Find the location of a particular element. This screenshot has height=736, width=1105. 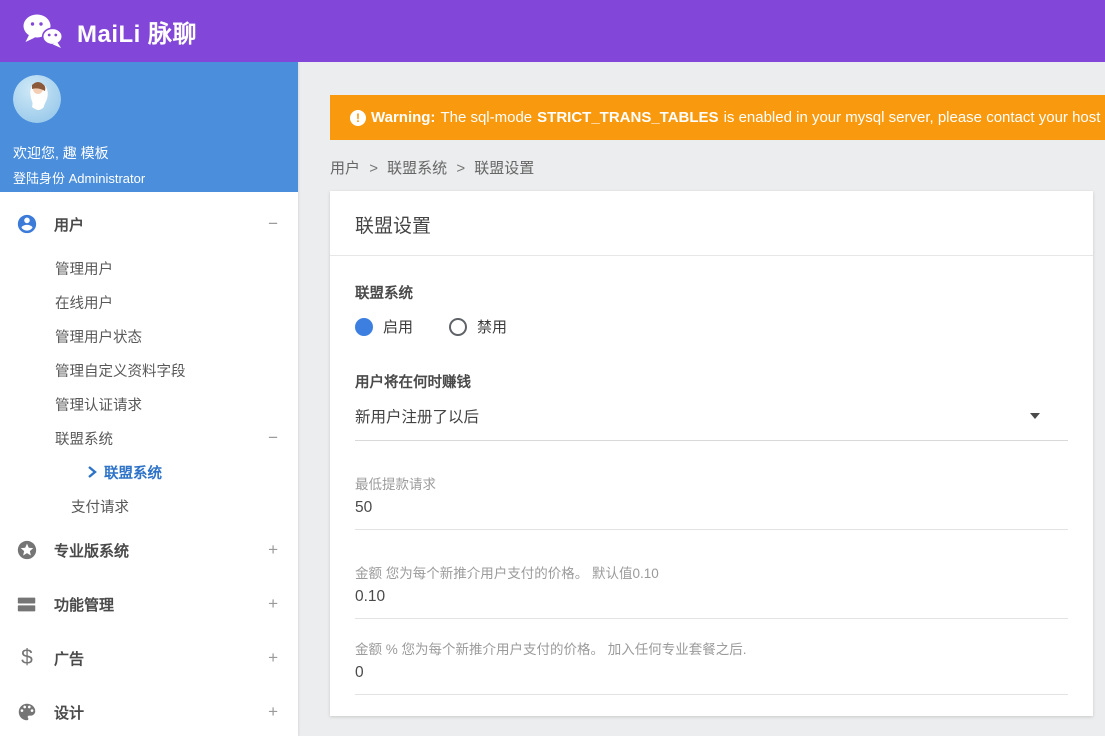

welcome-text: 欢迎您, 趣 模板 is located at coordinates (61, 153).